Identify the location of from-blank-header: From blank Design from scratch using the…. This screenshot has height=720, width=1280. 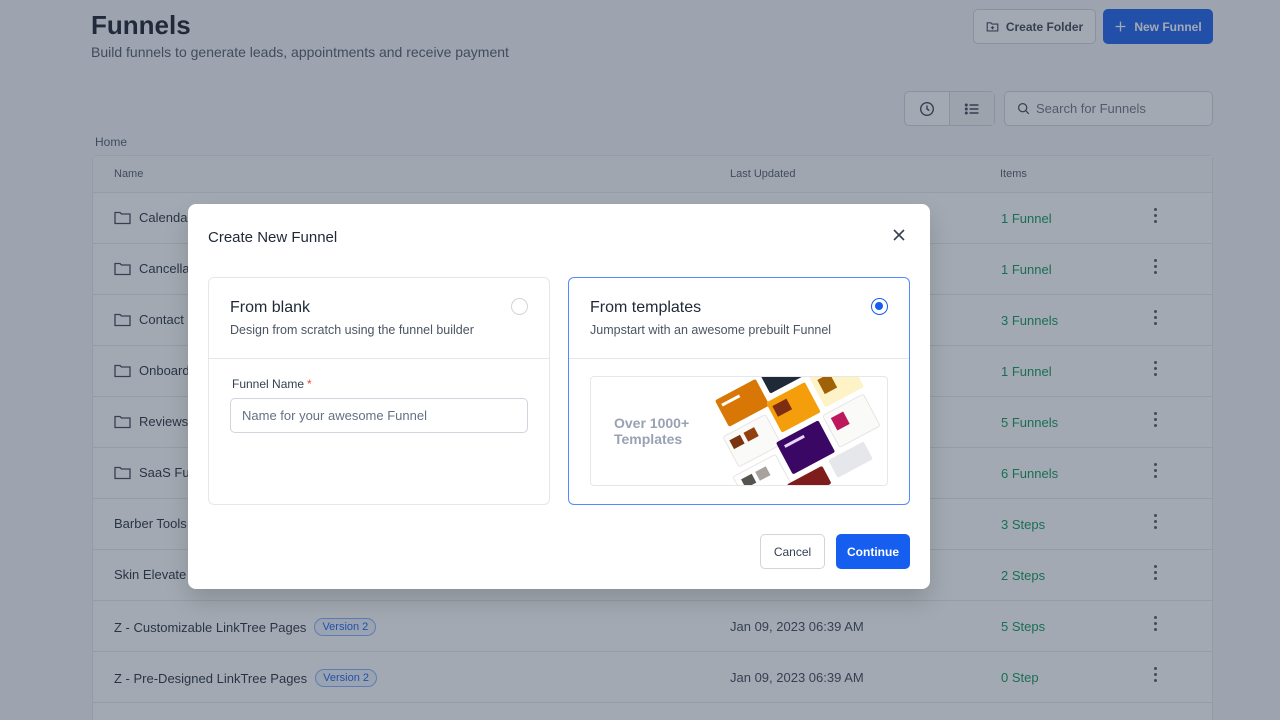
(379, 318).